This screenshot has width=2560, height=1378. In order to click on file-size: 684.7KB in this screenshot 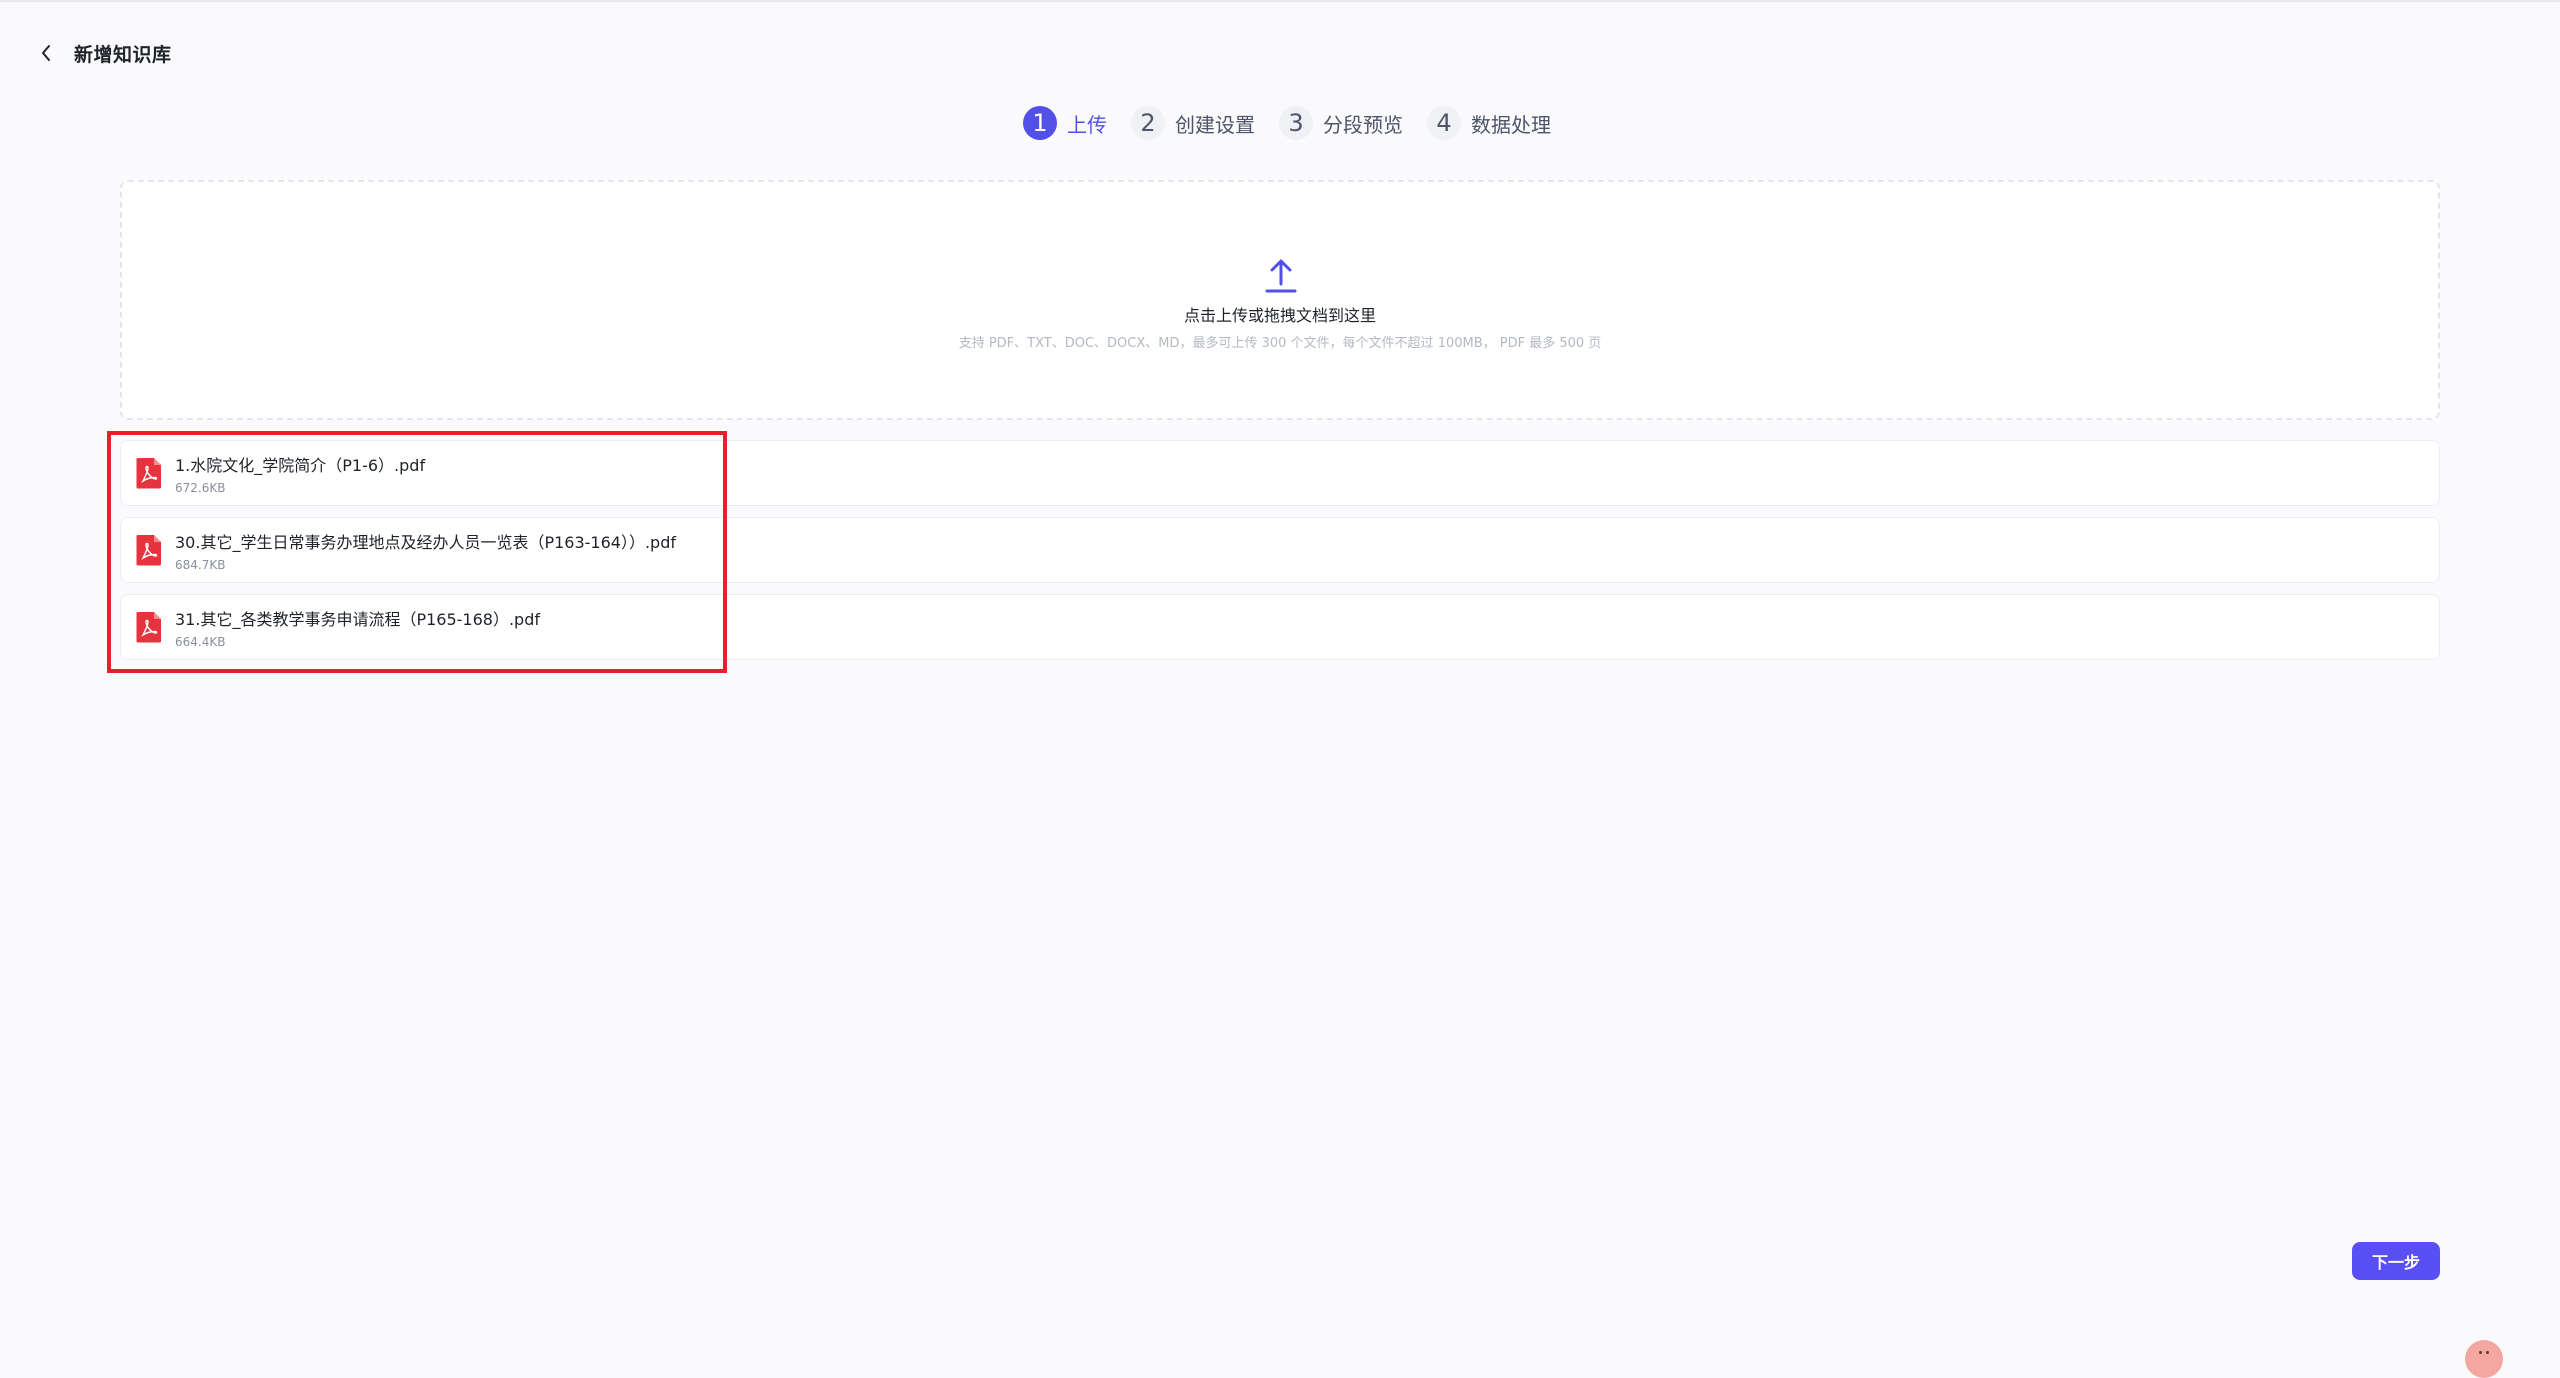, I will do `click(200, 564)`.